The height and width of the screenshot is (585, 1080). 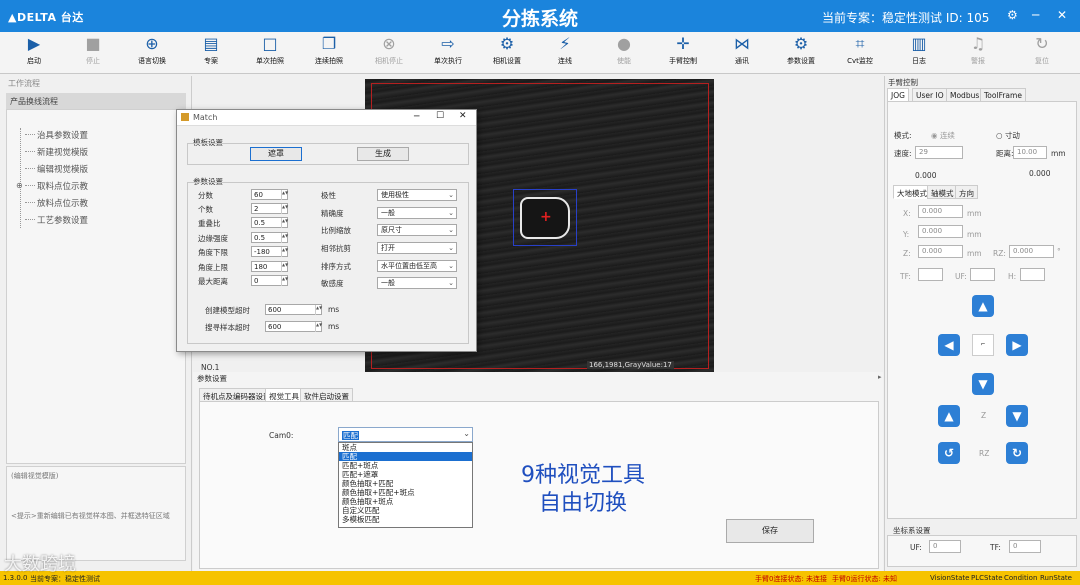 I want to click on toolbar-button-9: ⚡ 连线, so click(x=565, y=53).